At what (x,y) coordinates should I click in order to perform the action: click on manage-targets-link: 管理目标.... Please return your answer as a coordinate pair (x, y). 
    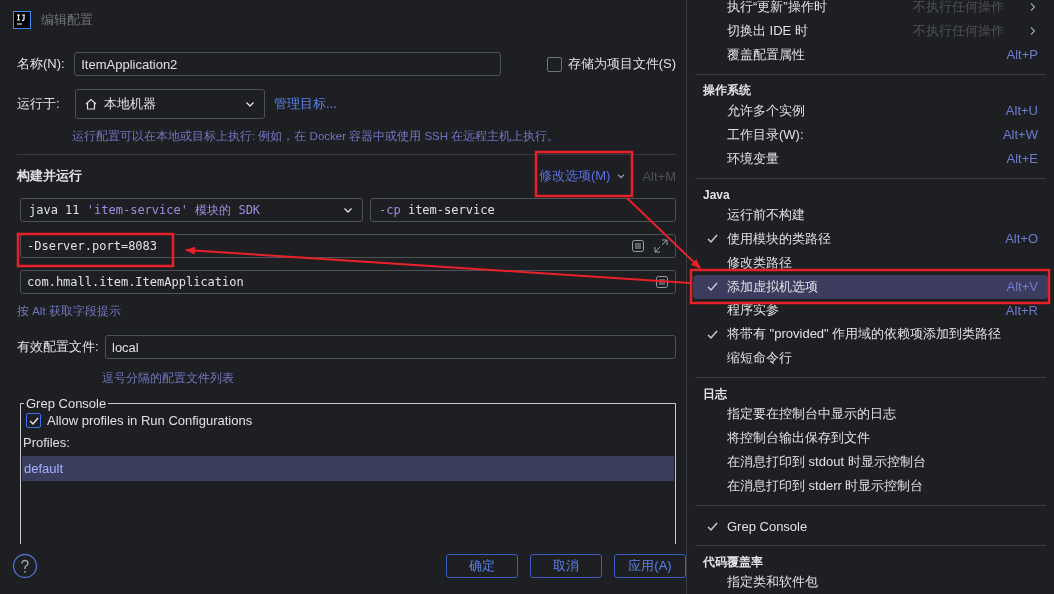
    Looking at the image, I should click on (305, 104).